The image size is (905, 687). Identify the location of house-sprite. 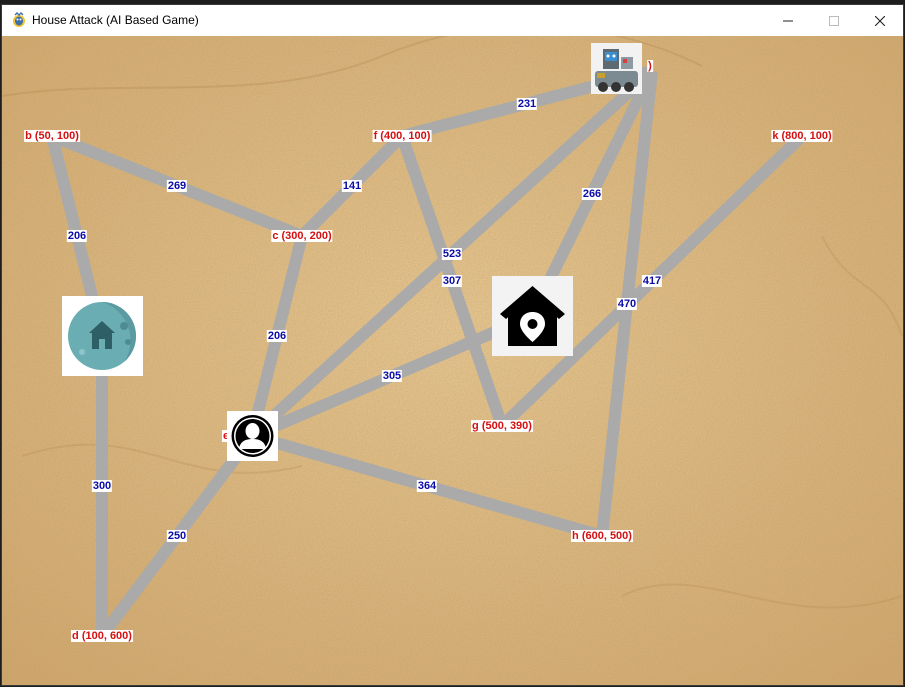
(532, 316).